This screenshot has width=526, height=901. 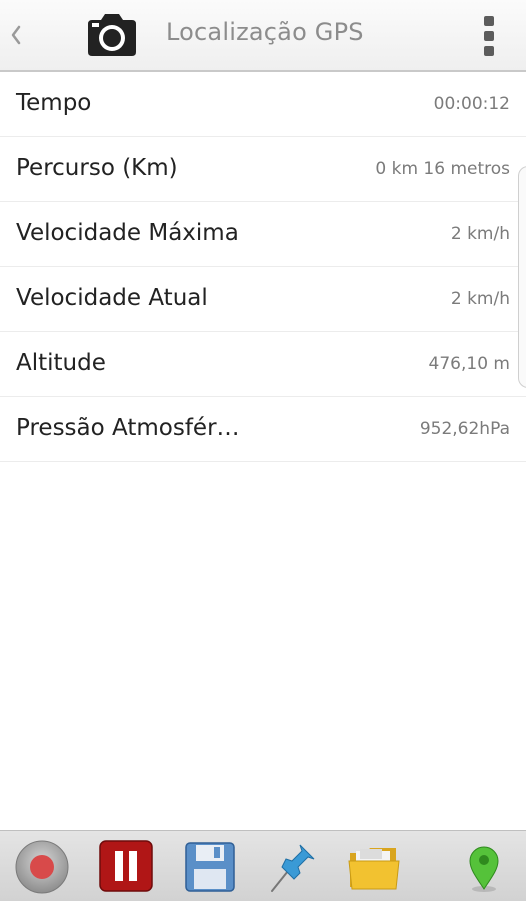 What do you see at coordinates (484, 867) in the screenshot?
I see `map-marker-icon` at bounding box center [484, 867].